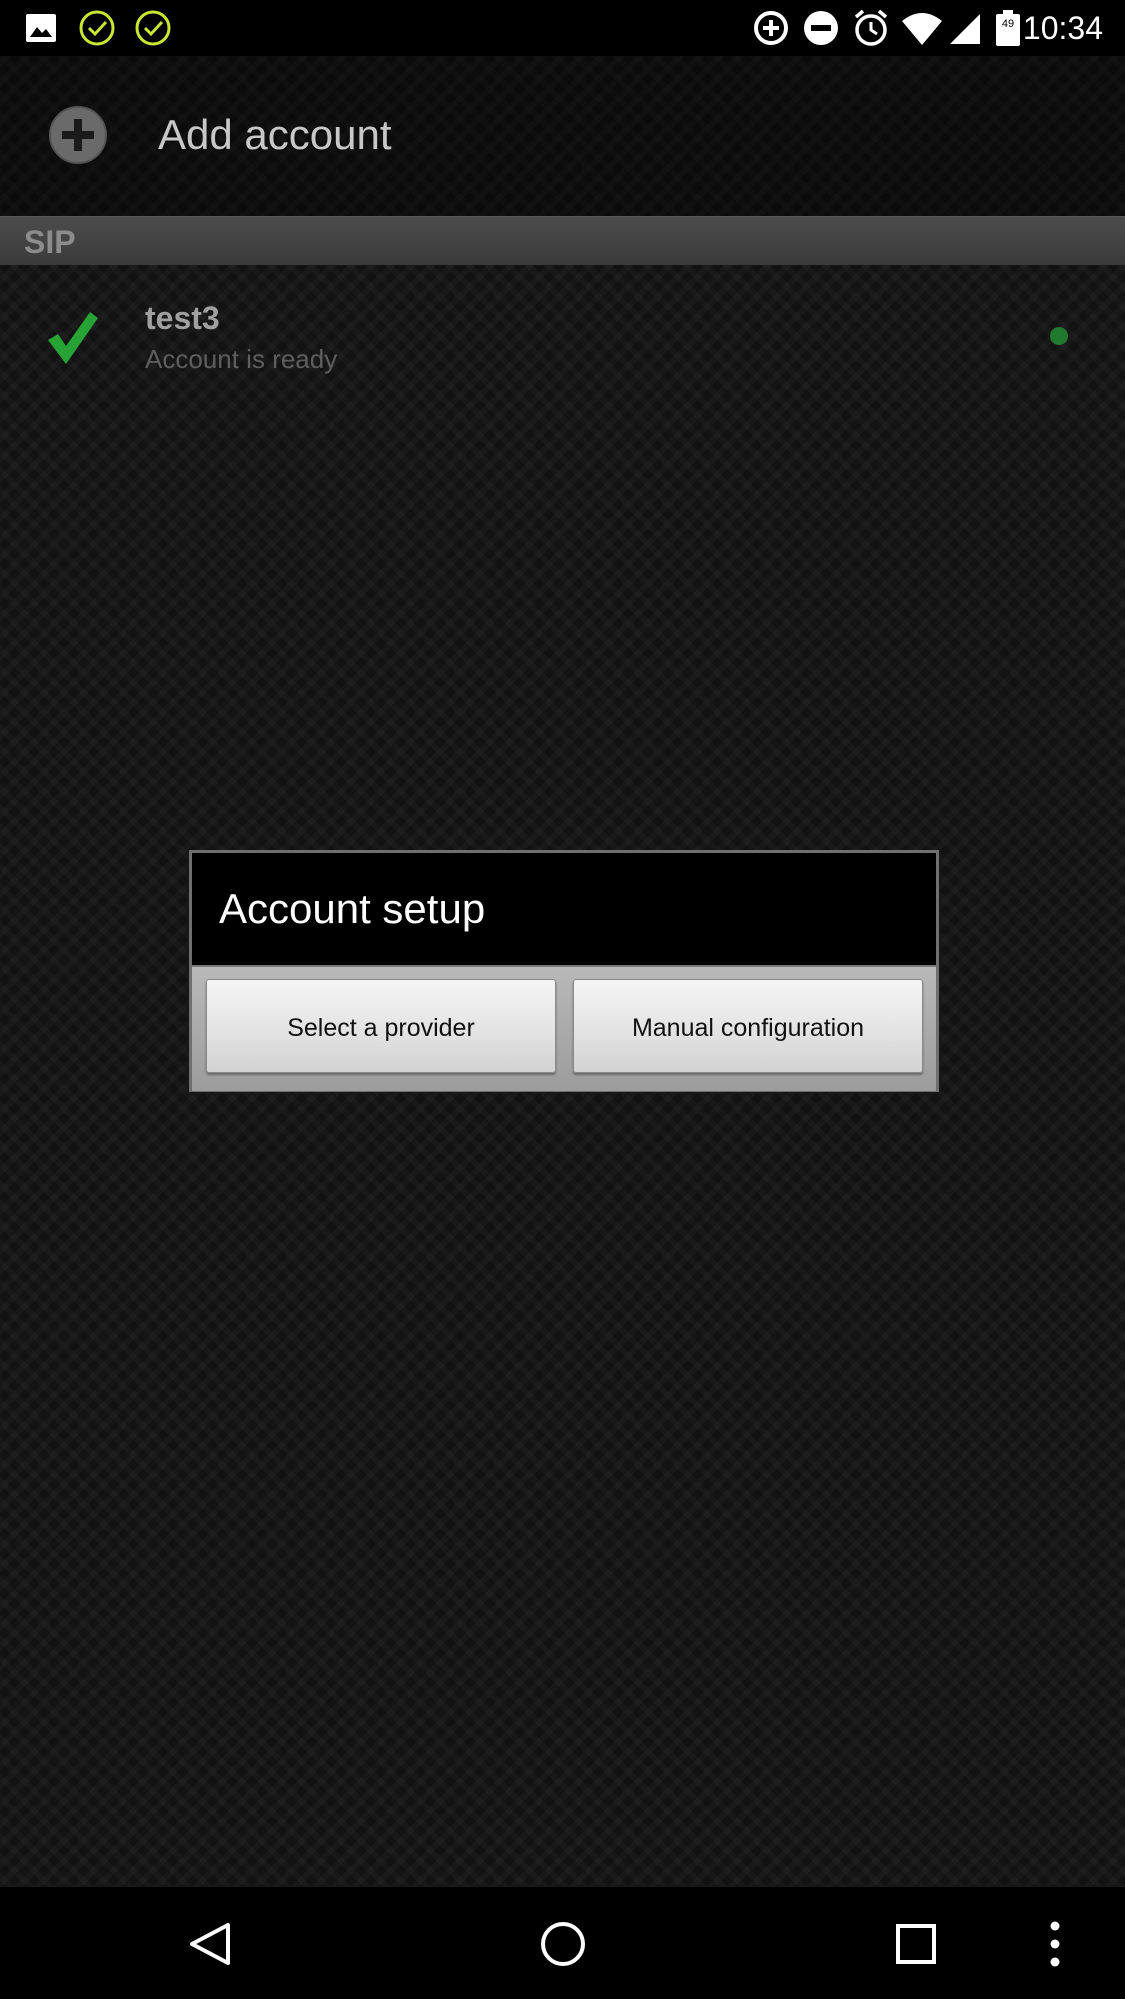 The image size is (1125, 1999). Describe the element at coordinates (352, 908) in the screenshot. I see `dialog-title: Account setup` at that location.